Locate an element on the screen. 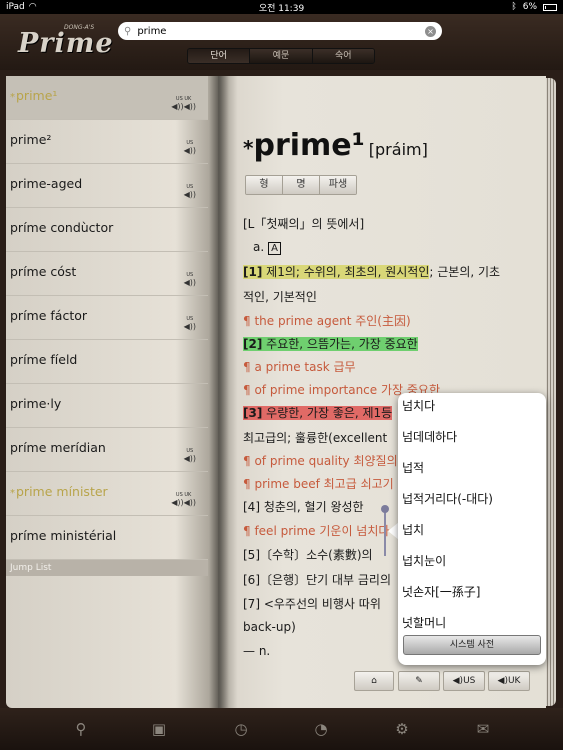  clock: 오전 11:39 is located at coordinates (281, 8).